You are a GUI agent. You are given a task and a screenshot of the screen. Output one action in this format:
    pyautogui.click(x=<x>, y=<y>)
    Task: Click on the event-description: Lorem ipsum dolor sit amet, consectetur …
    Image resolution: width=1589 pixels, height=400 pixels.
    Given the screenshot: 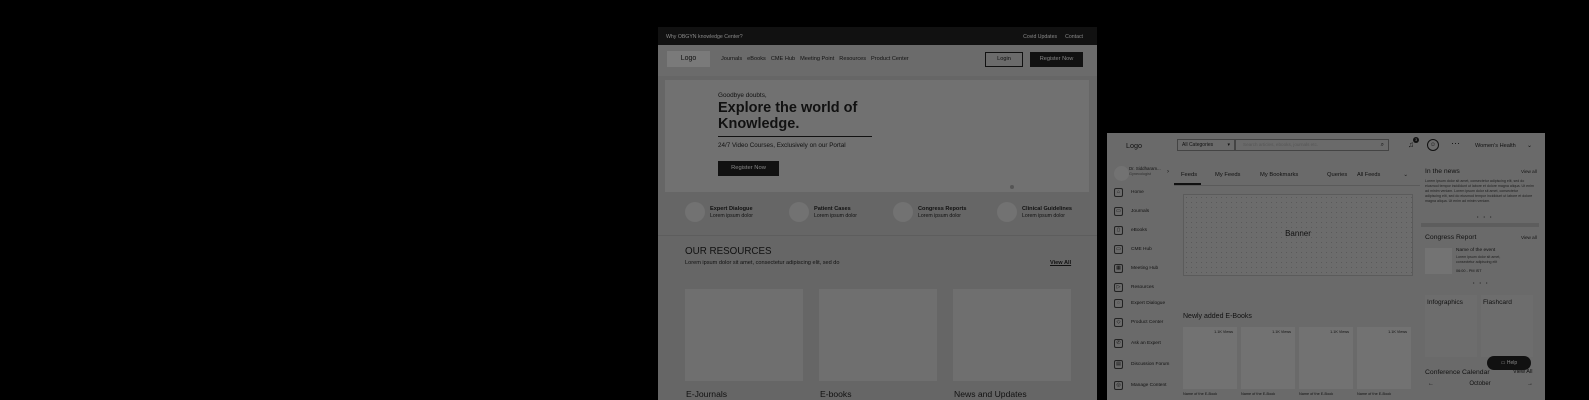 What is the action you would take?
    pyautogui.click(x=1478, y=259)
    